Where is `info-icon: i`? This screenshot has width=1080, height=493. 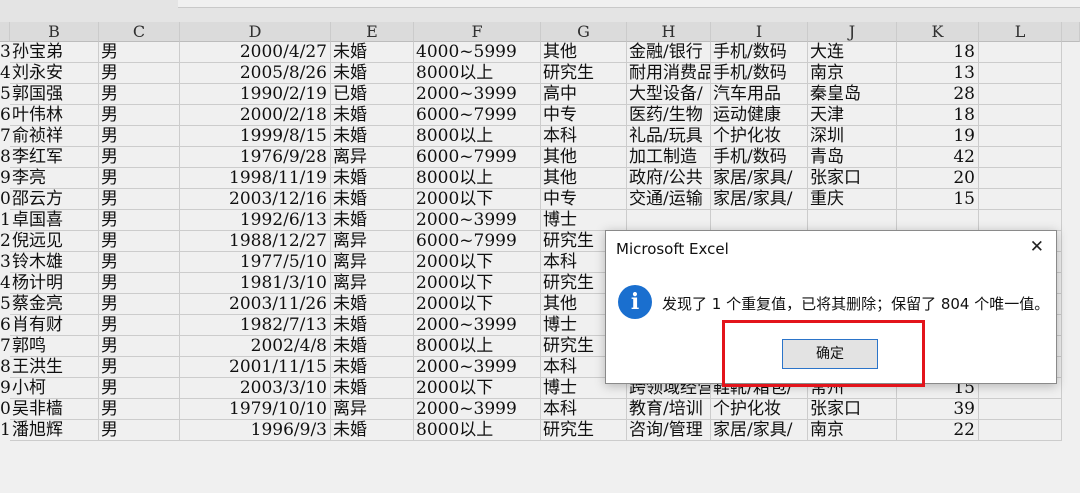
info-icon: i is located at coordinates (635, 302).